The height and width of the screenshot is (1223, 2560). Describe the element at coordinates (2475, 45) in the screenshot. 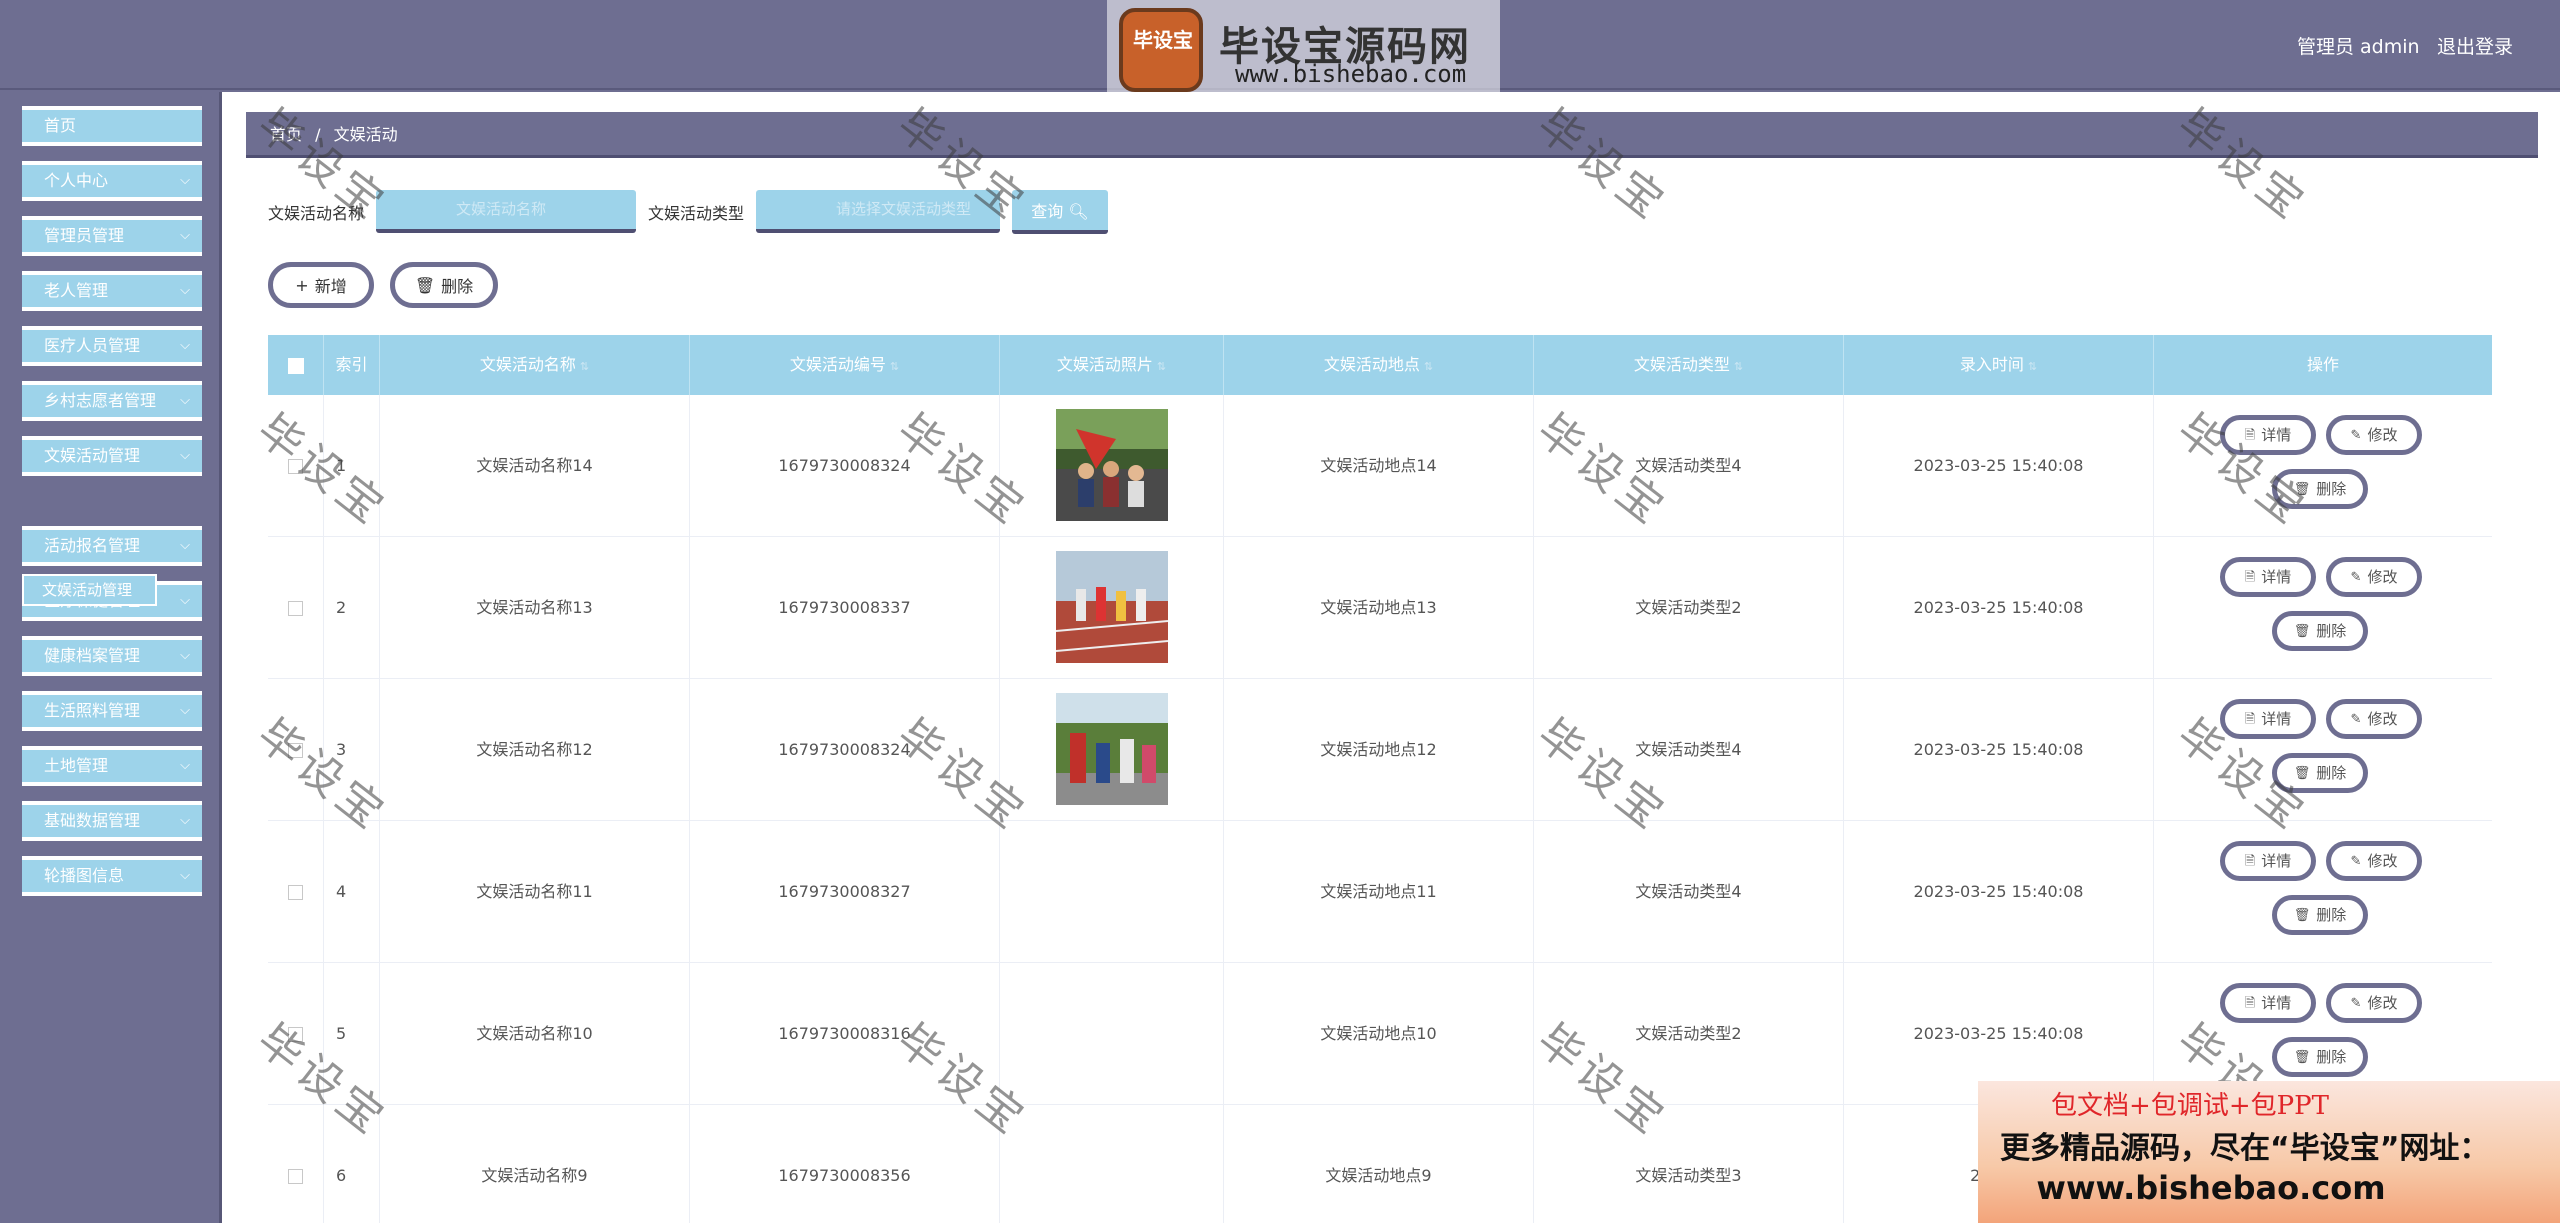

I see `logout-link: 退出登录` at that location.